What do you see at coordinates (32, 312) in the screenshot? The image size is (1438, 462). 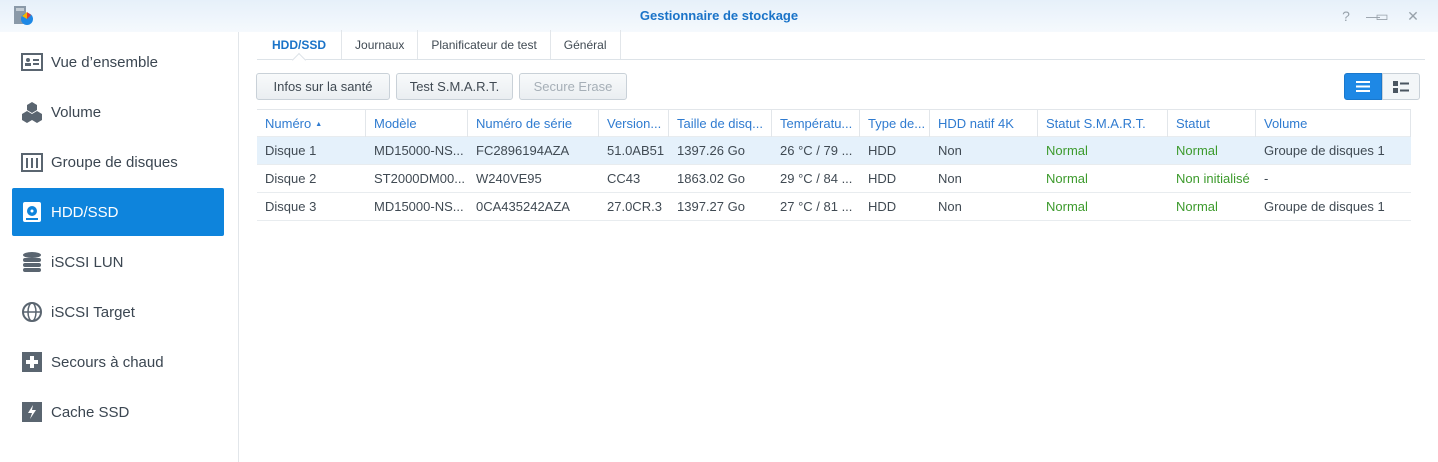 I see `globe-icon` at bounding box center [32, 312].